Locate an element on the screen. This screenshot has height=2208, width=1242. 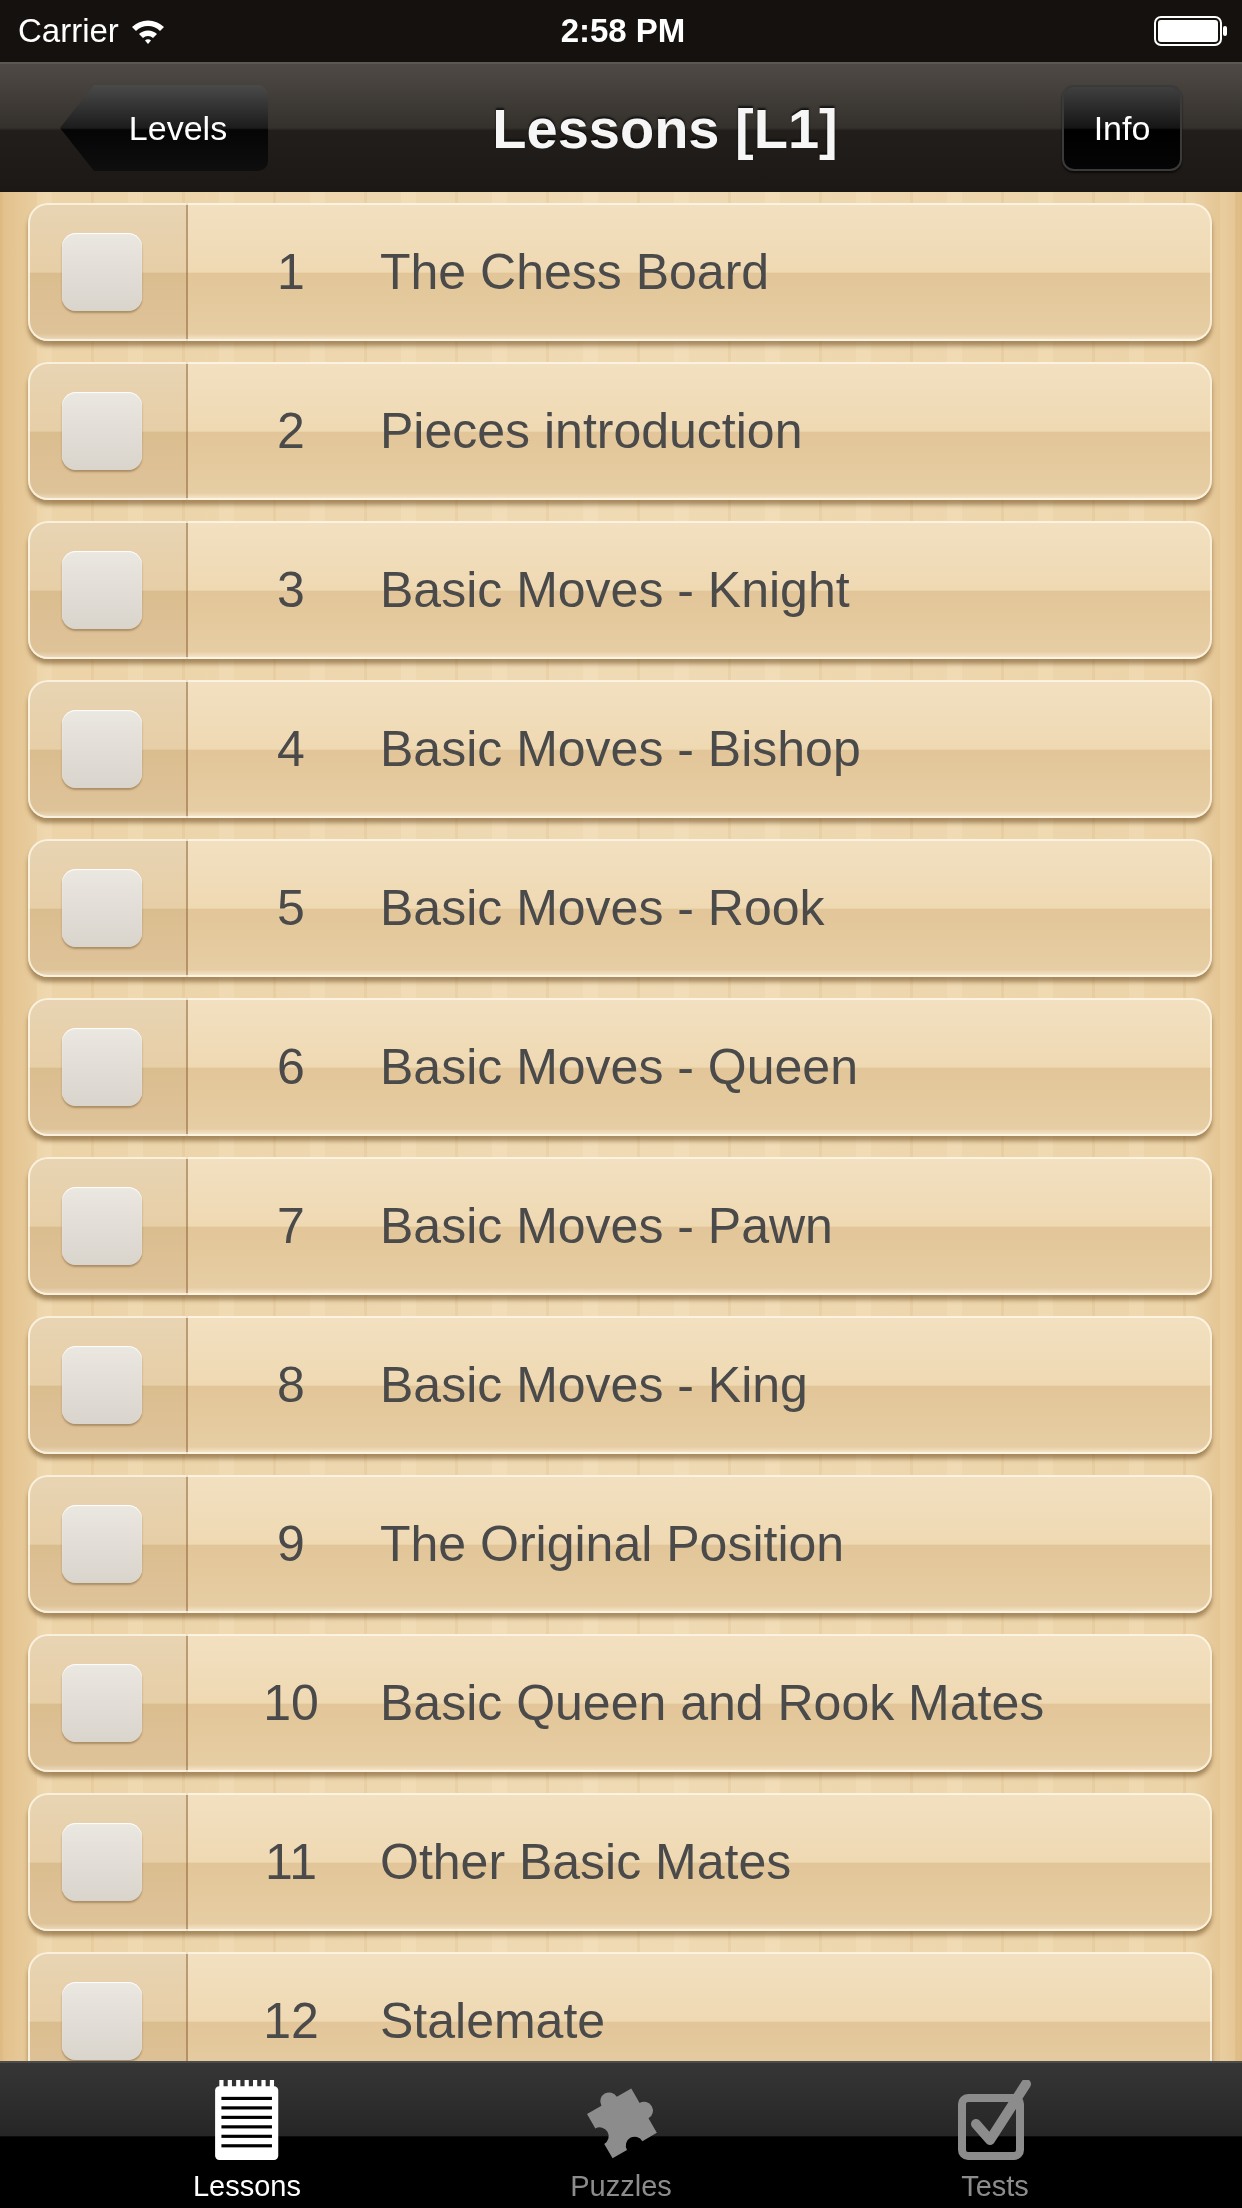
checkbox-tick-icon is located at coordinates (995, 2120).